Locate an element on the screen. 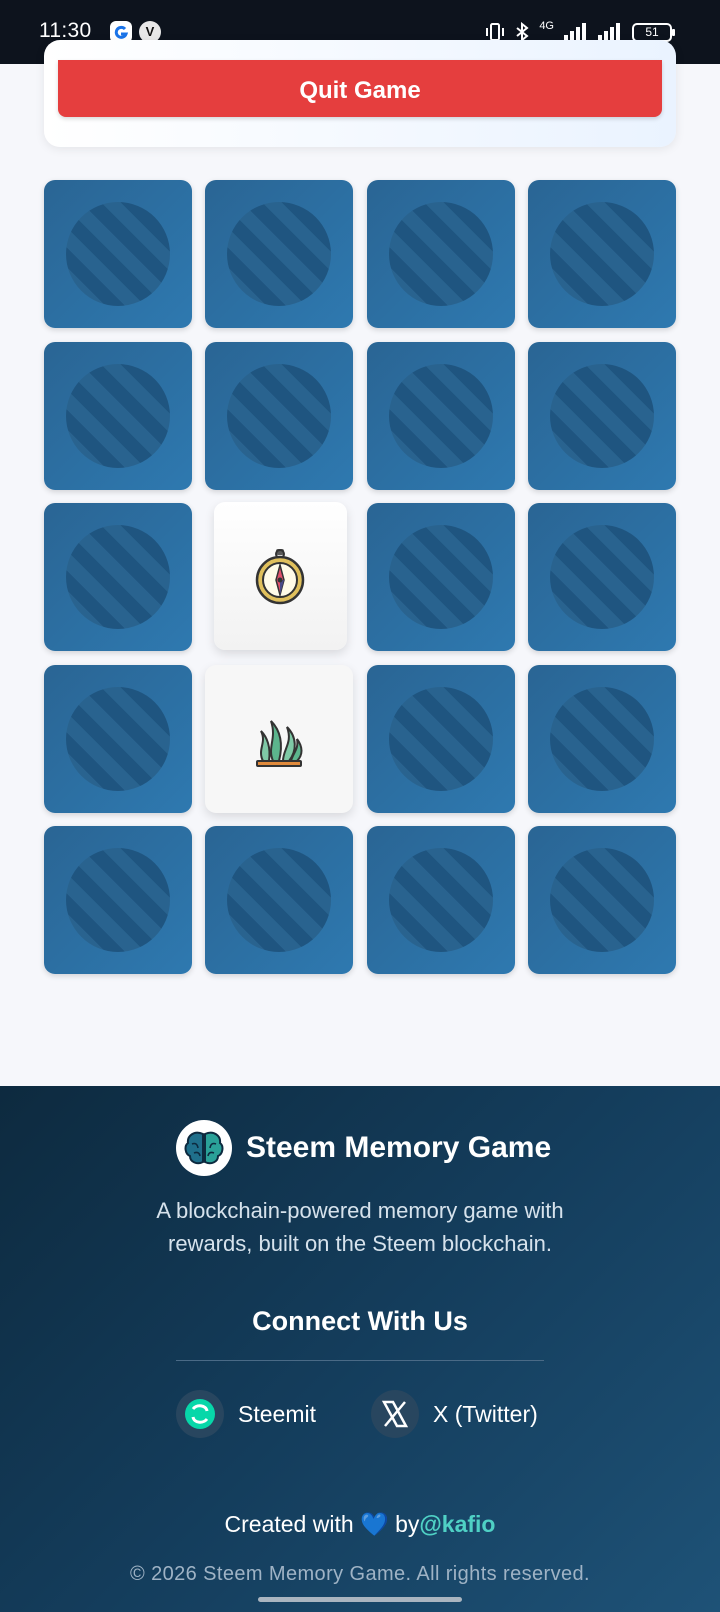  steemit-link: Steemit is located at coordinates (246, 1414).